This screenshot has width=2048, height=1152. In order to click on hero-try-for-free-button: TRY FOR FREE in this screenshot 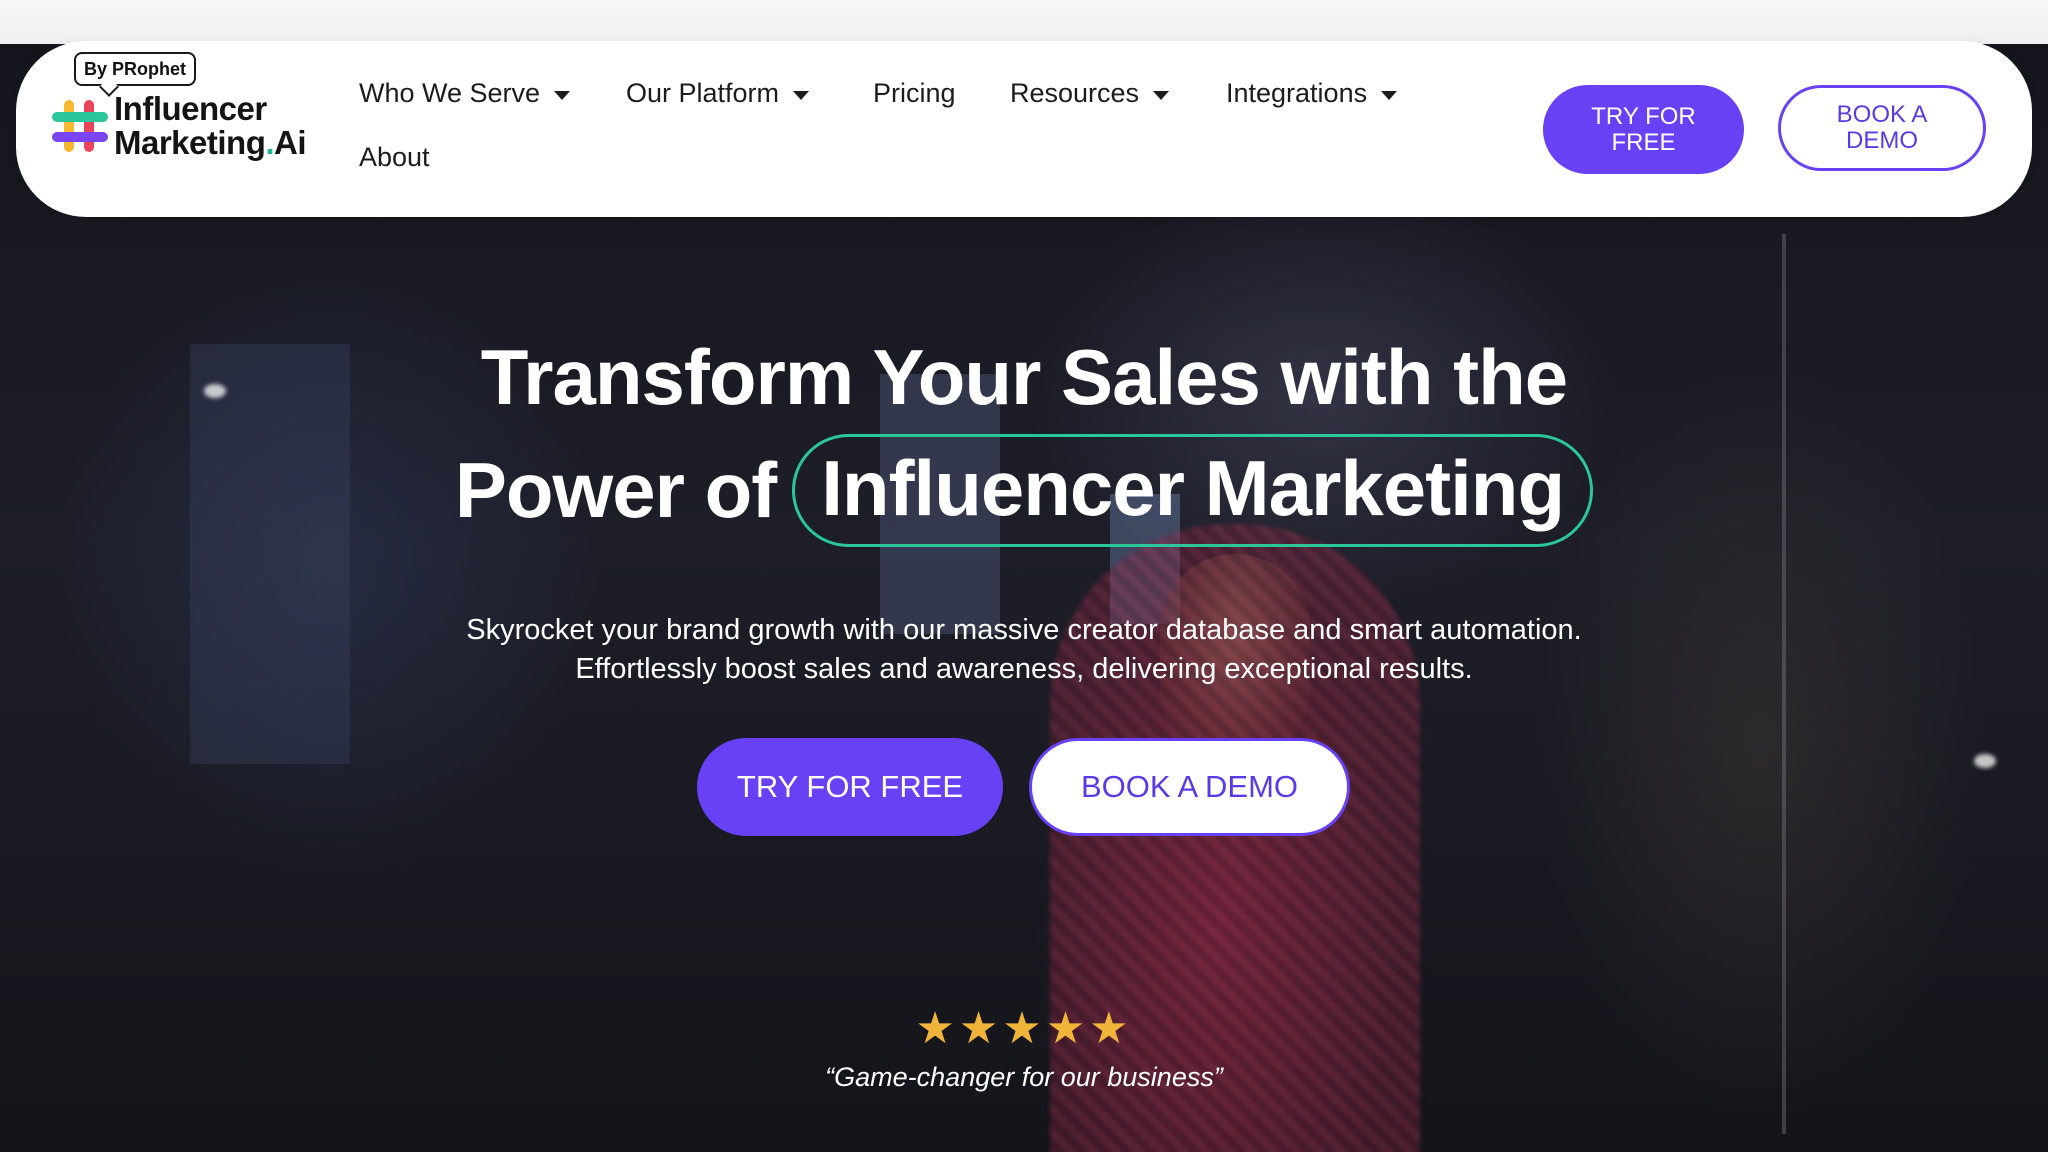, I will do `click(850, 787)`.